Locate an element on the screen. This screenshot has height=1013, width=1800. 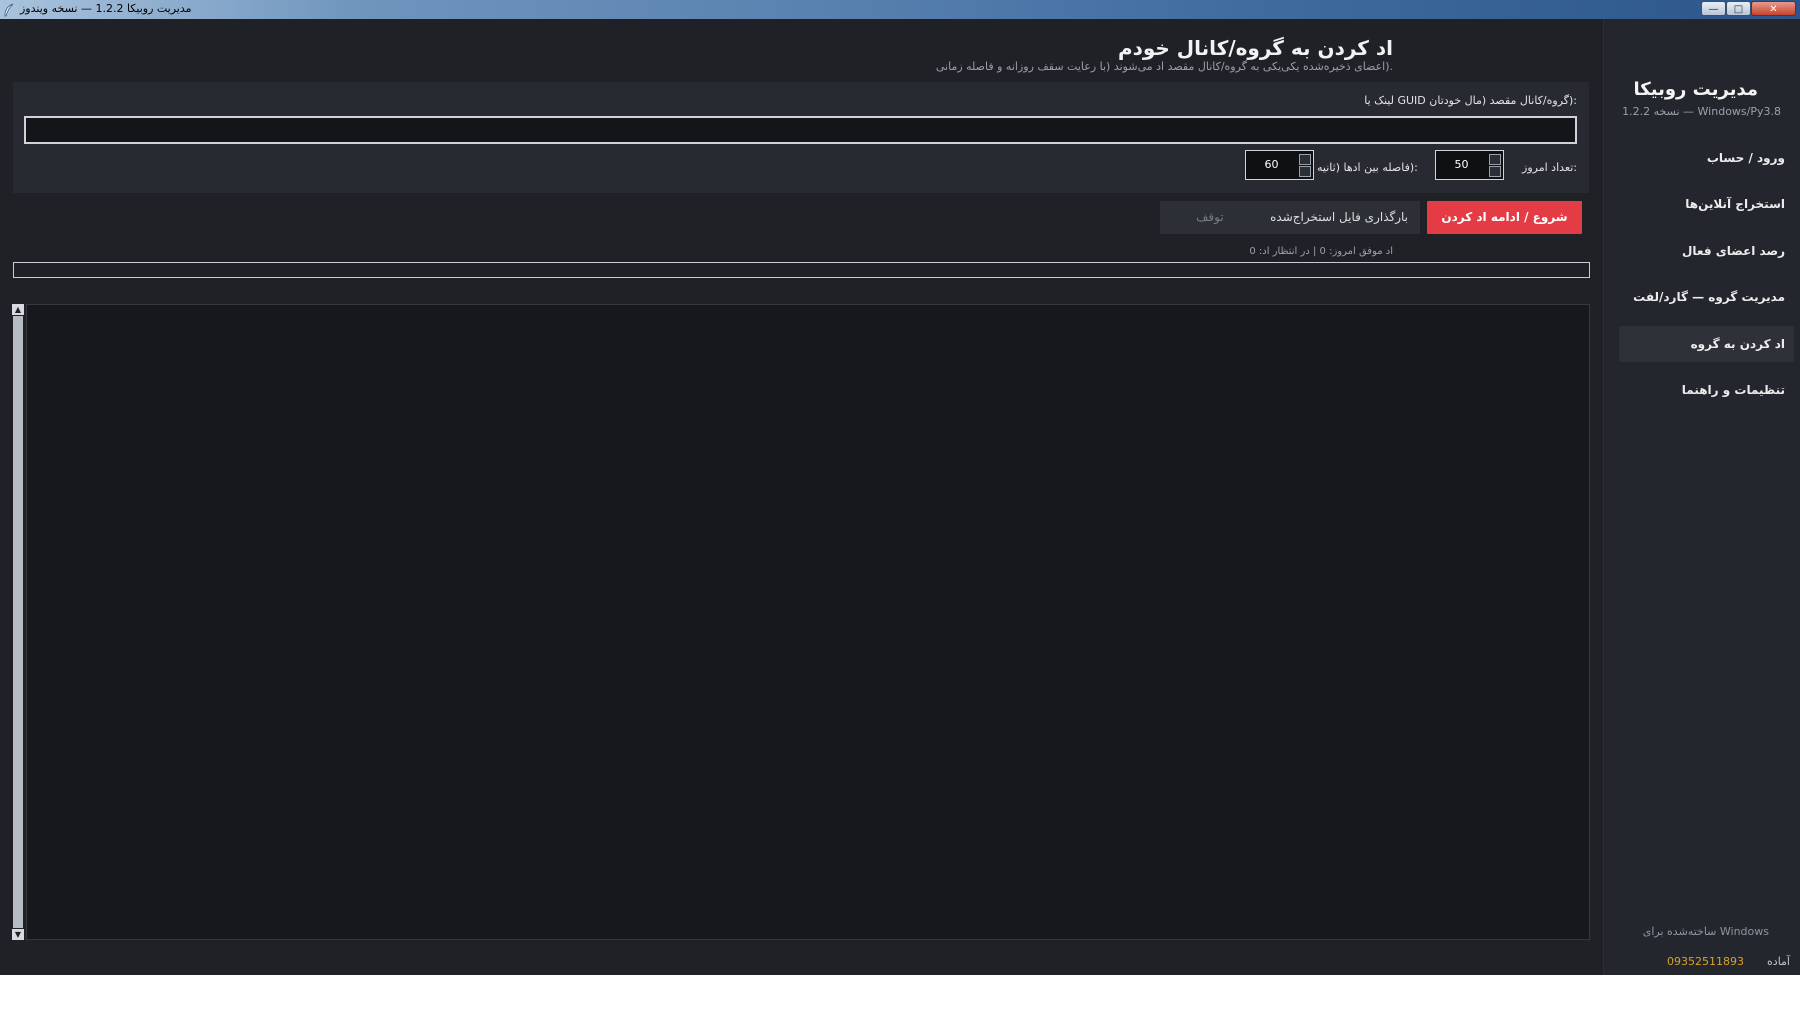
interval-up-arrow is located at coordinates (1305, 159).